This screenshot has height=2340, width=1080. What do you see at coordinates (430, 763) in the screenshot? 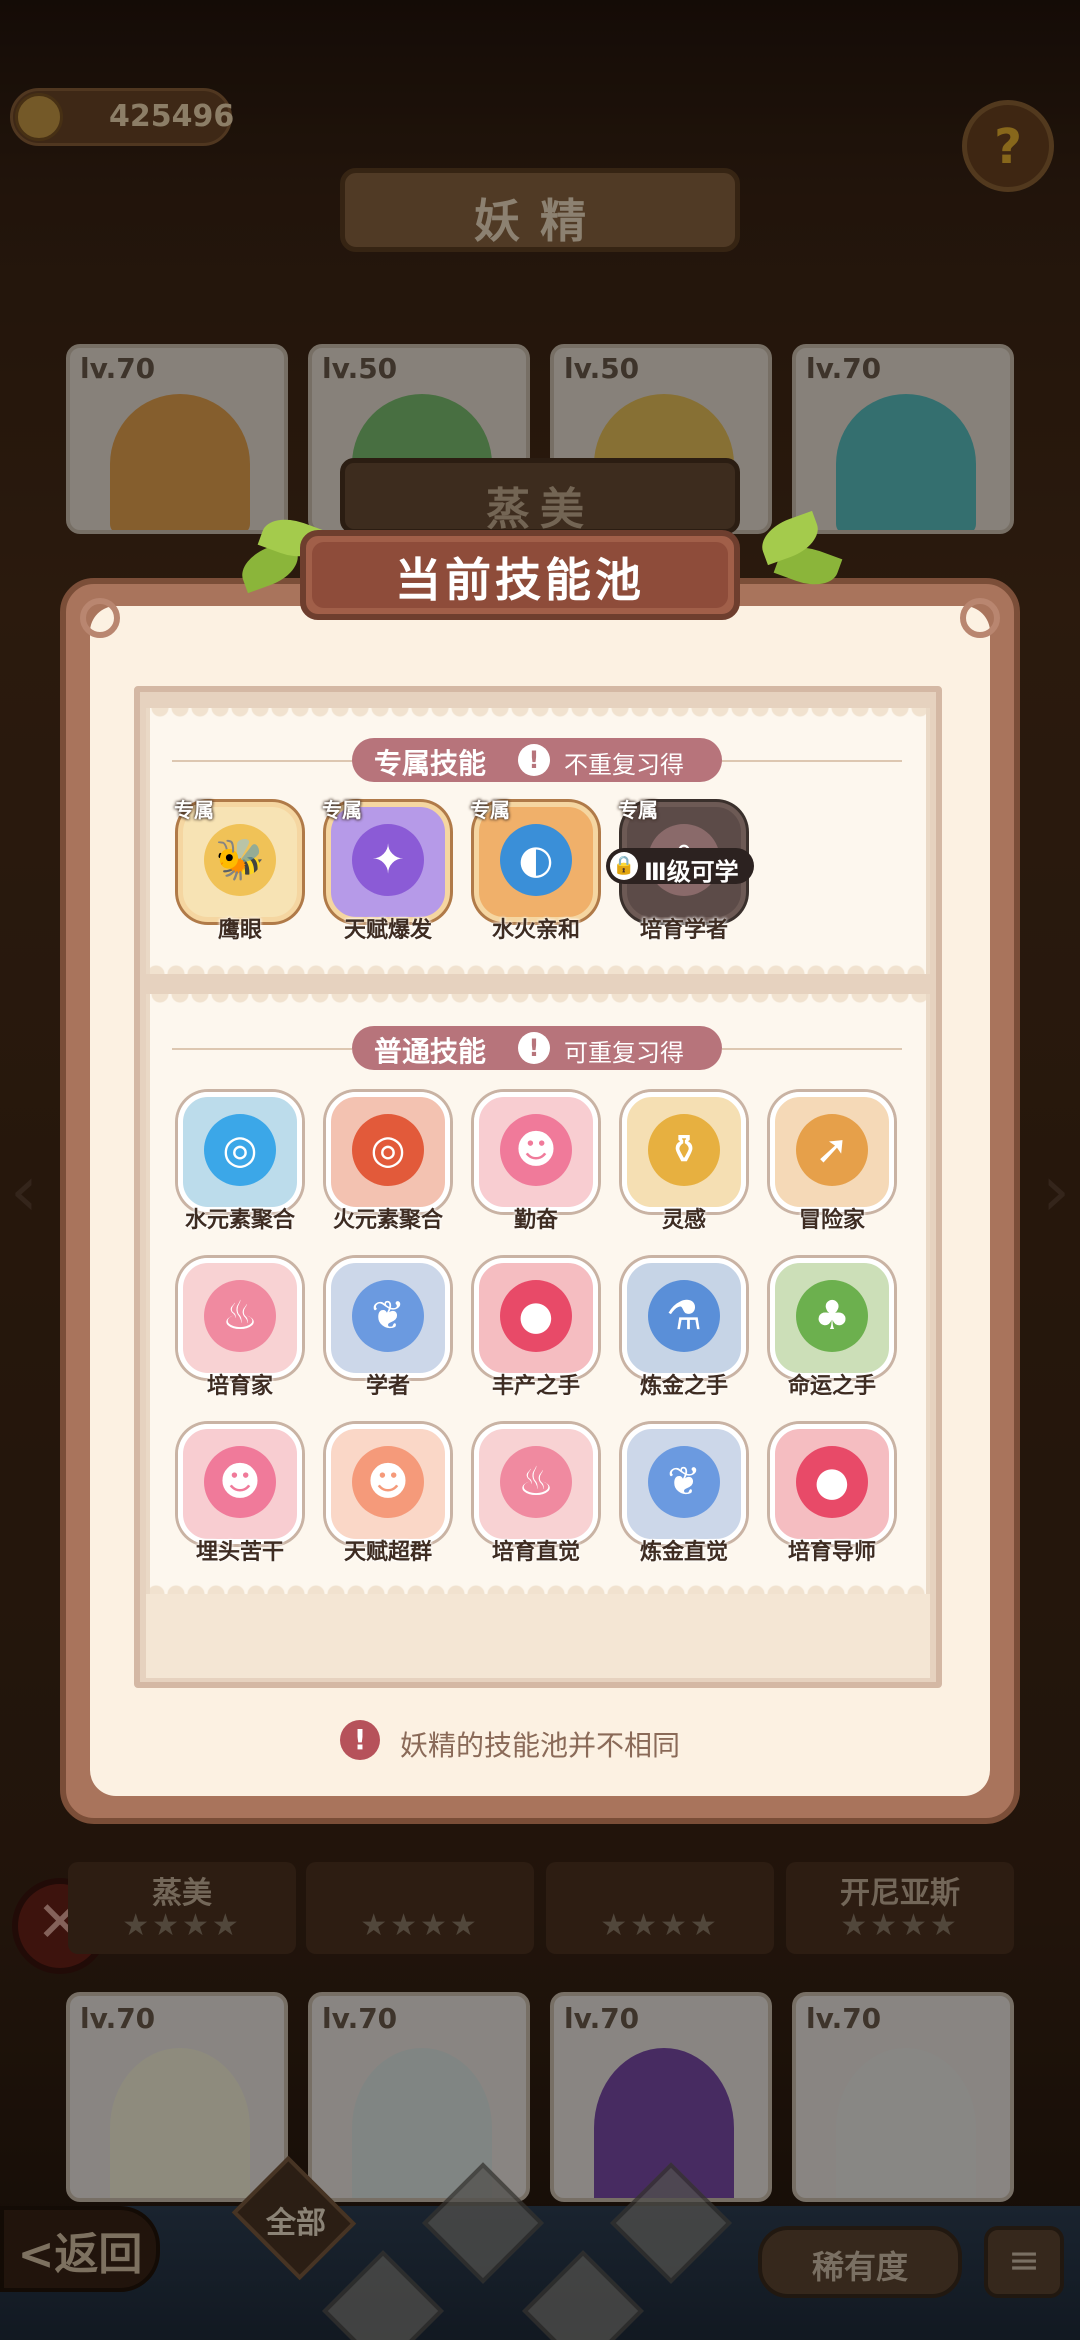
I see `exclusive-title: 专属技能` at bounding box center [430, 763].